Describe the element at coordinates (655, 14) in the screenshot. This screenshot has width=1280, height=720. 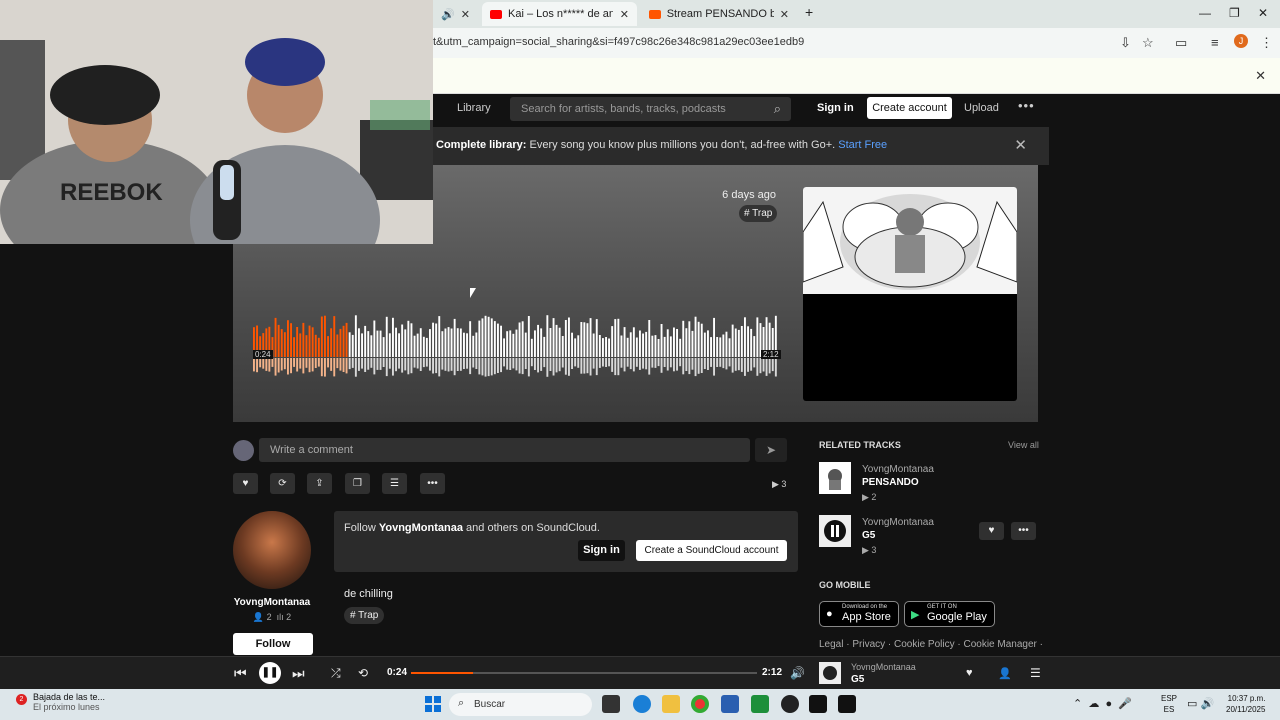
I see `soundcloud-icon` at that location.